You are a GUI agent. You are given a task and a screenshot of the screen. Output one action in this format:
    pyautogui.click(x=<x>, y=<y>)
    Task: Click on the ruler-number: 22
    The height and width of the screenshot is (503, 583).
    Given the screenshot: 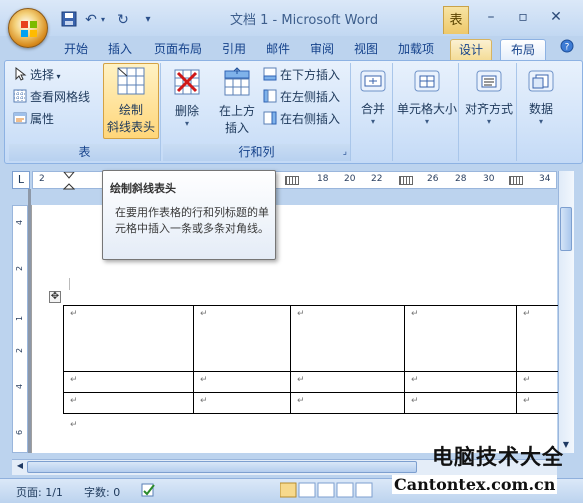 What is the action you would take?
    pyautogui.click(x=377, y=179)
    